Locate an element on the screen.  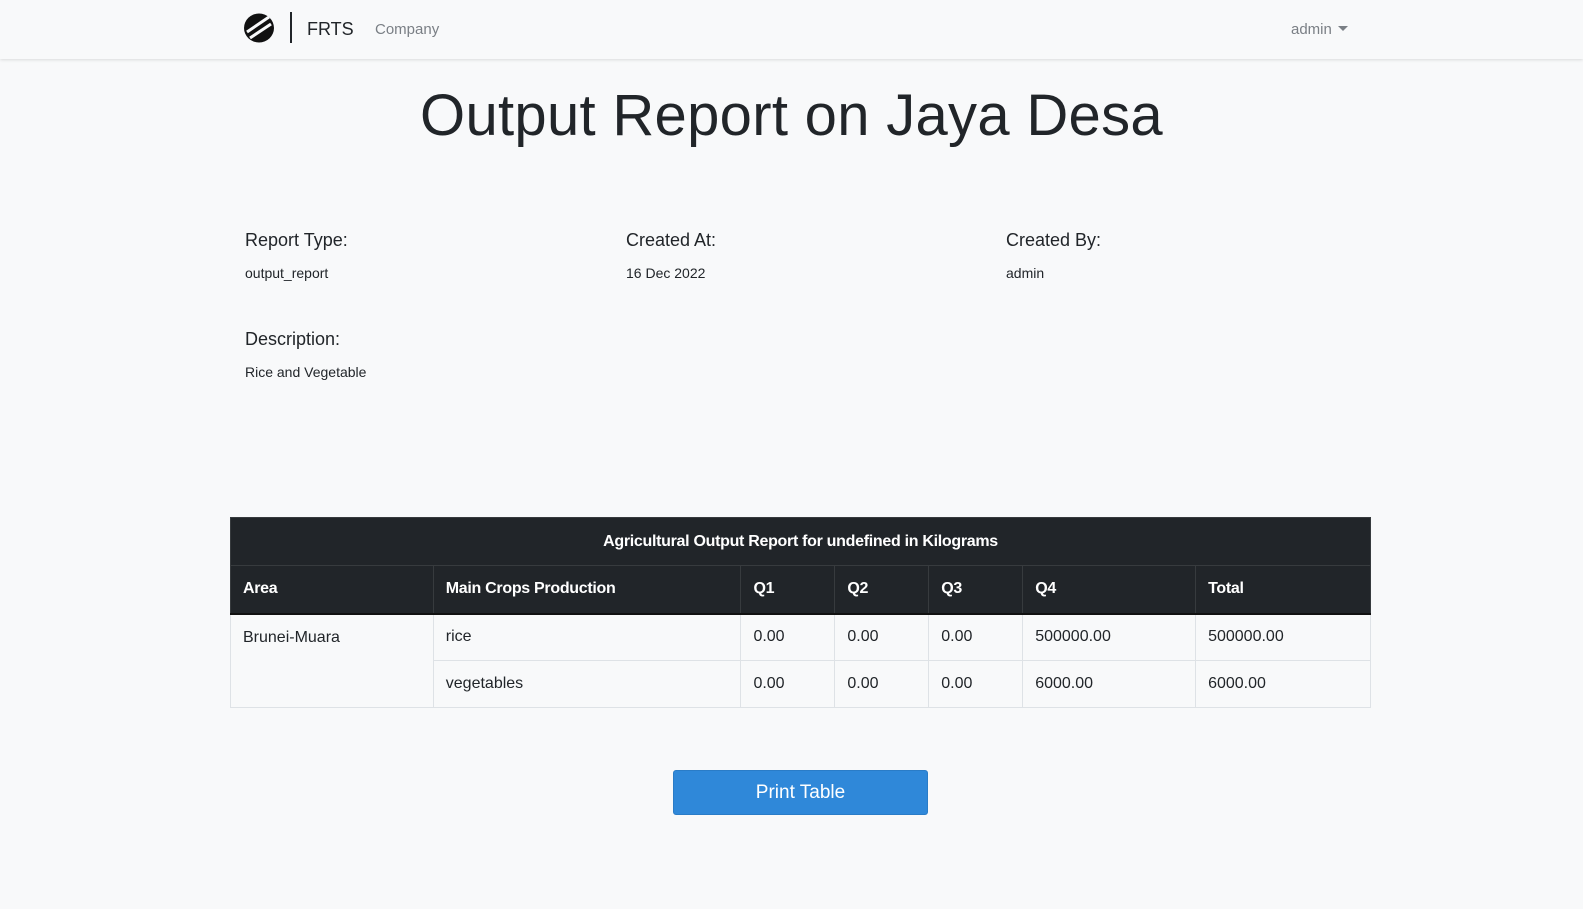
cell-area: Brunei-Muara is located at coordinates (332, 660).